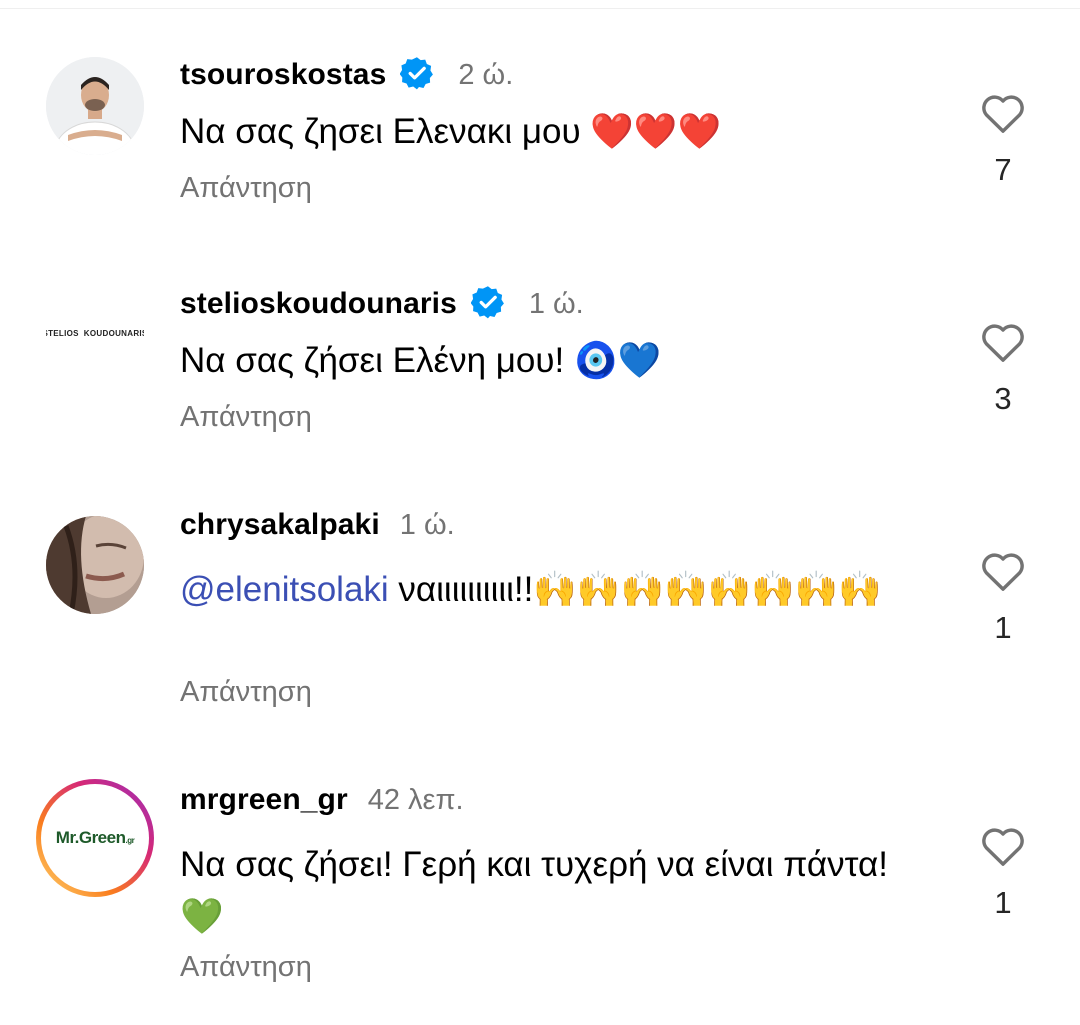 Image resolution: width=1080 pixels, height=1025 pixels. What do you see at coordinates (283, 75) in the screenshot?
I see `username: tsouroskostas` at bounding box center [283, 75].